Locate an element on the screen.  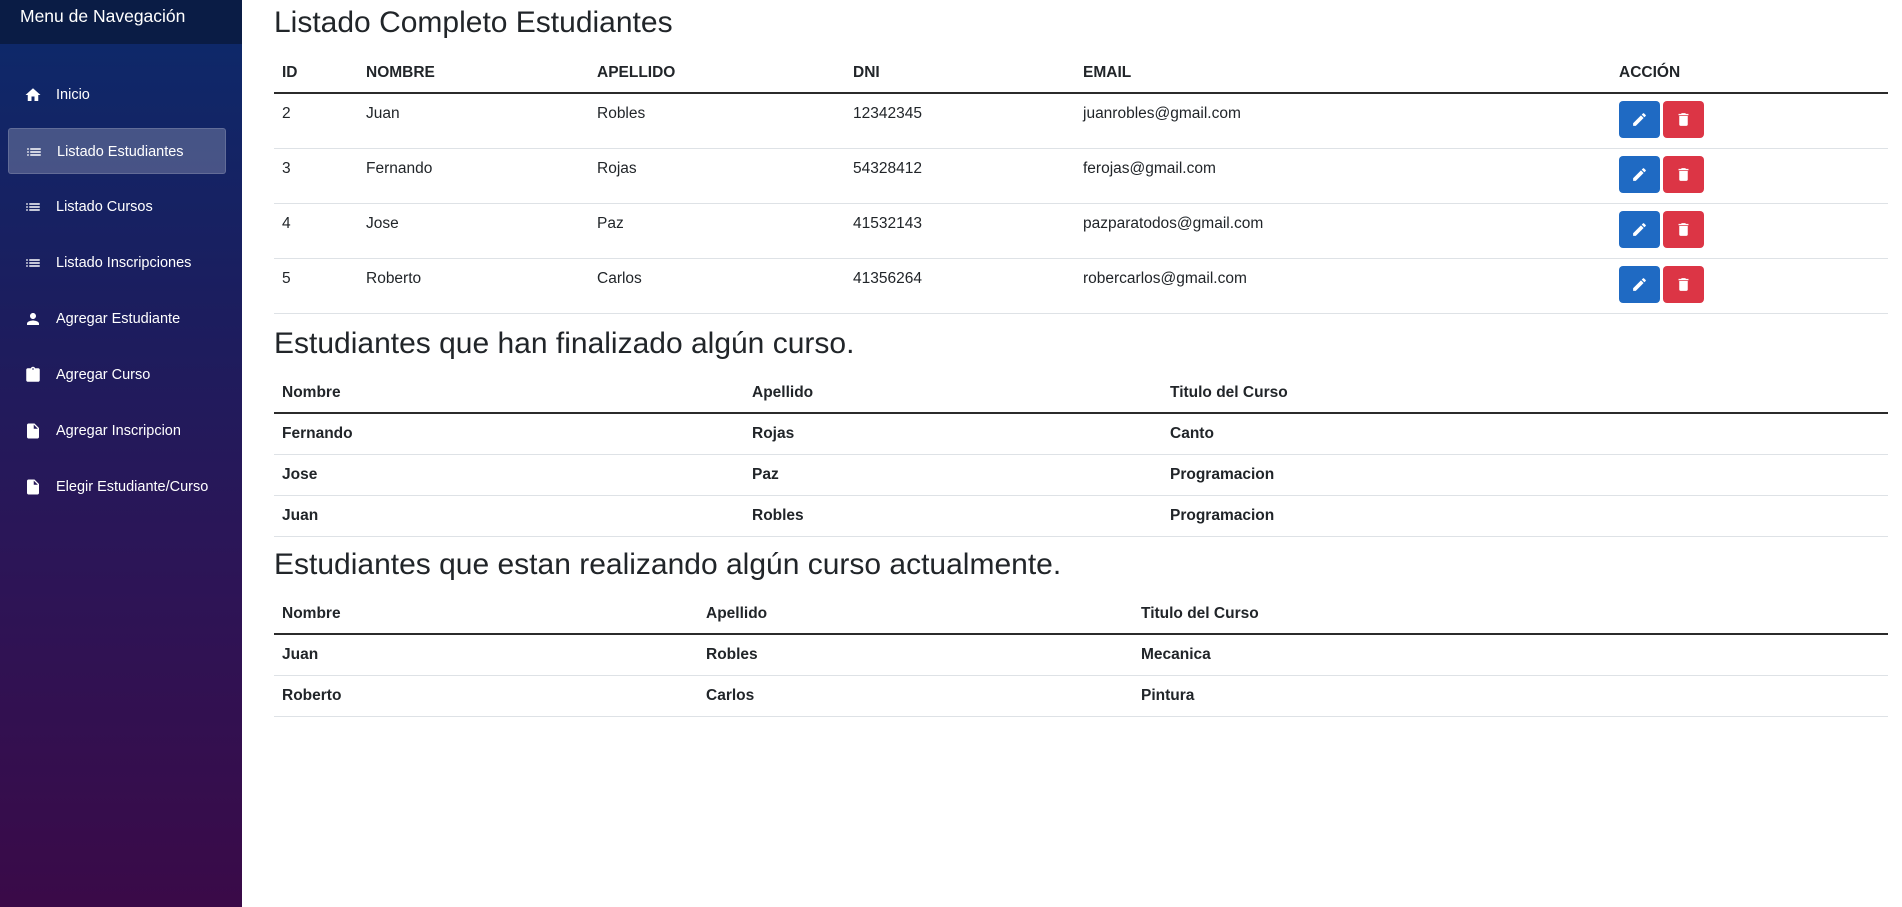
sidebar-item-agregar-estudiante: Agregar Estudiante is located at coordinates (117, 319).